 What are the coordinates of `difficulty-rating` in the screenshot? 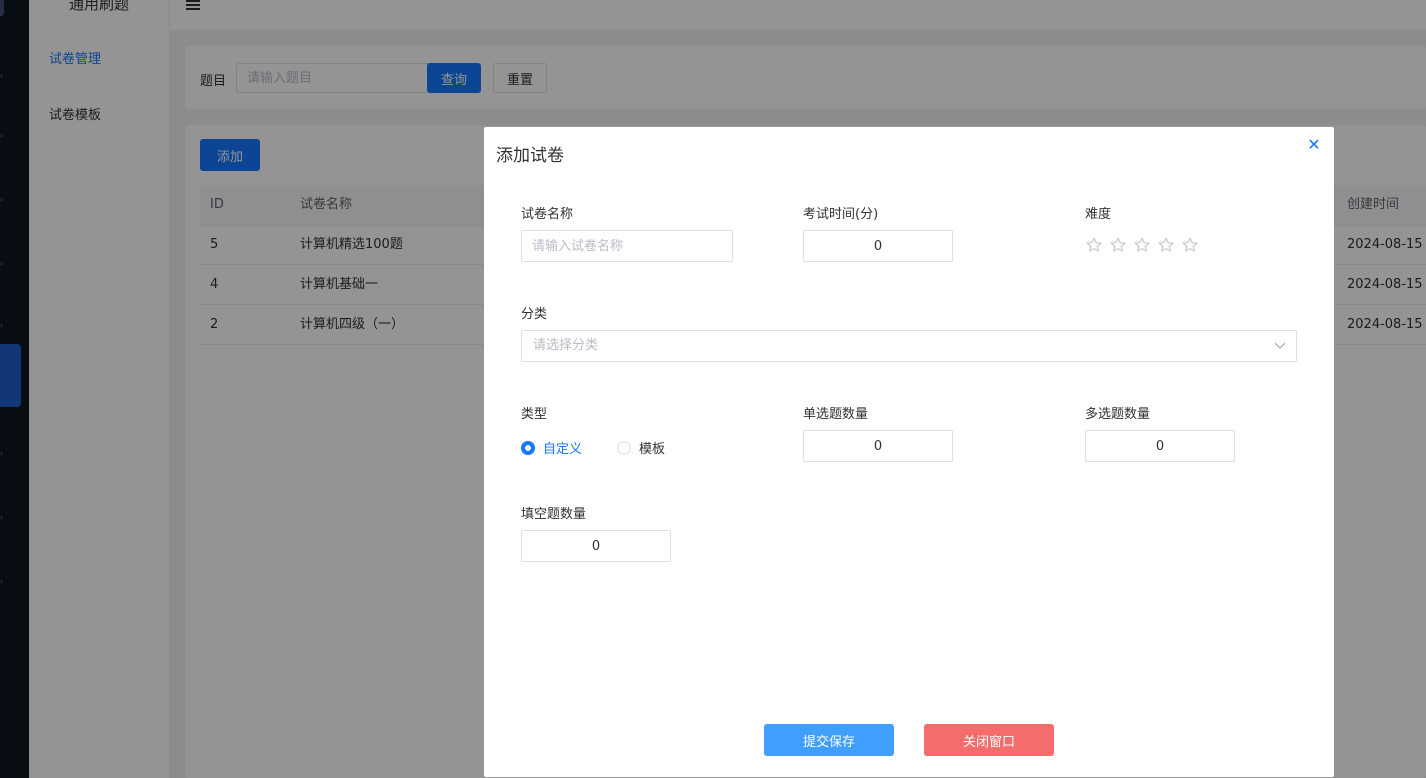 It's located at (1142, 246).